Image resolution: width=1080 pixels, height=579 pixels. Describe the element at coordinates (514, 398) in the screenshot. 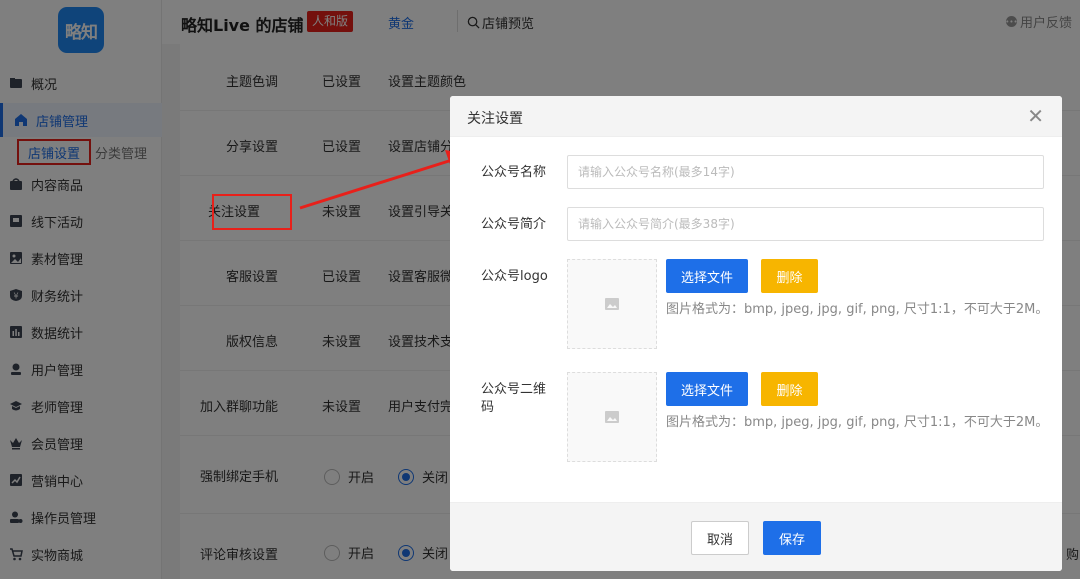

I see `account-qr-label: 公众号二维码` at that location.